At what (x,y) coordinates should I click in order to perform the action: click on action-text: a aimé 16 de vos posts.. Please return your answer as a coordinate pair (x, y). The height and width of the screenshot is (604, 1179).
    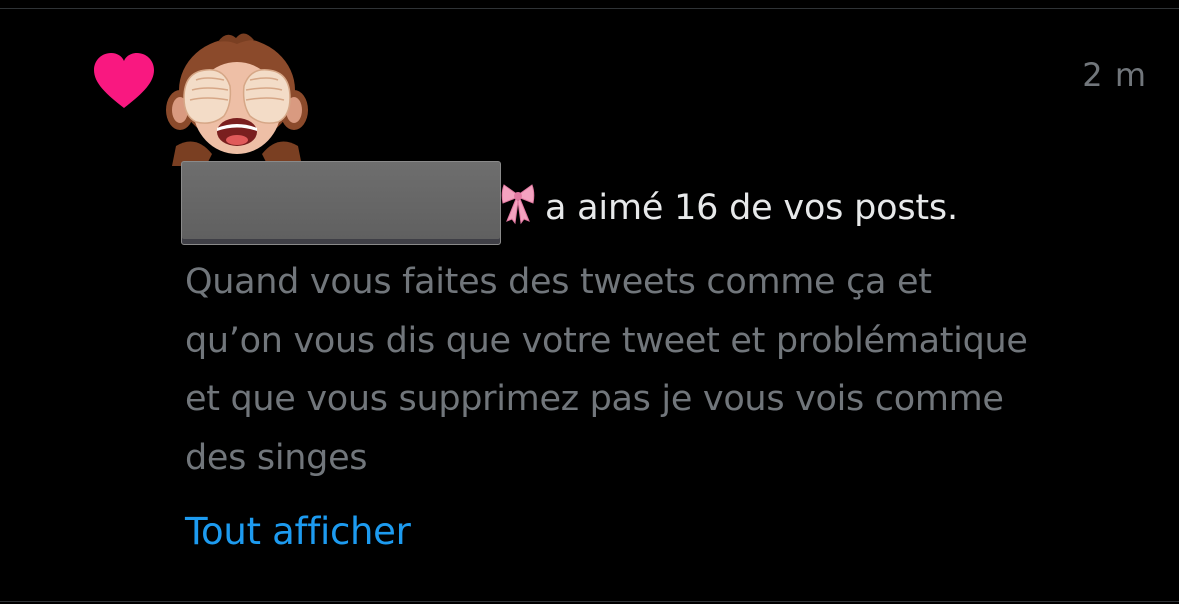
    Looking at the image, I should click on (751, 208).